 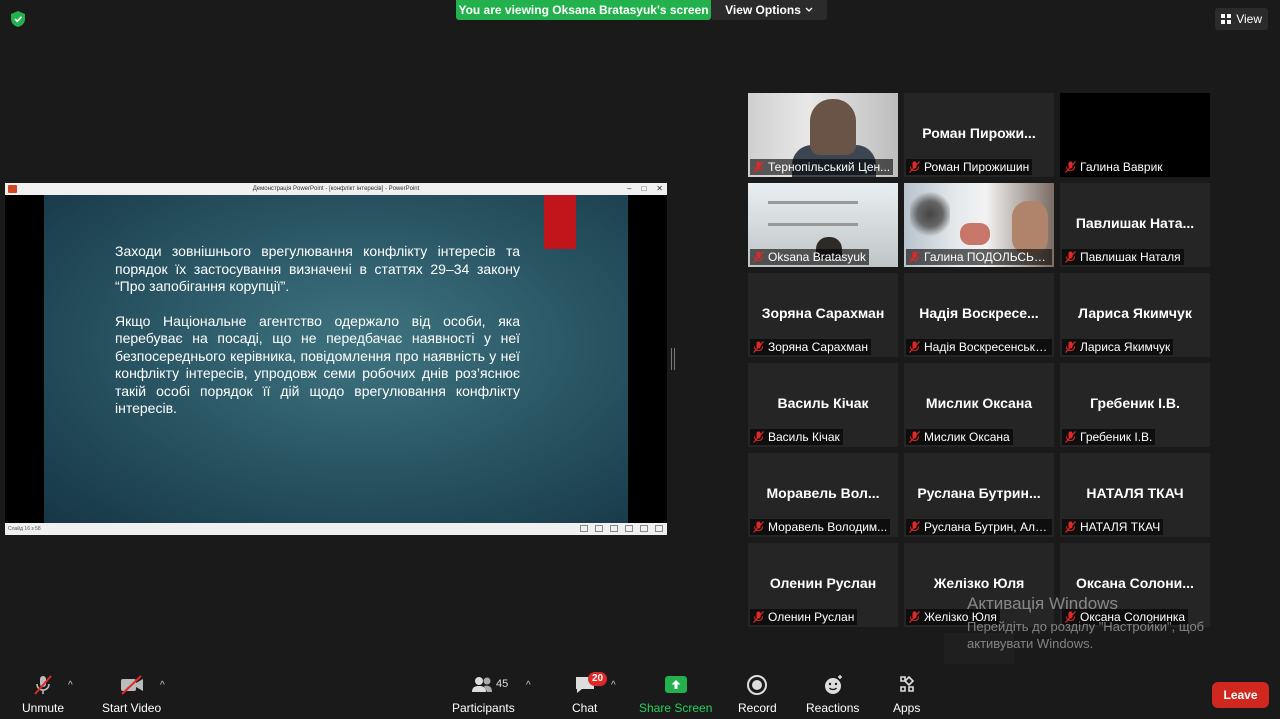 I want to click on participant-tile: Лариса Якимчук Лариса Якимчук, so click(x=1135, y=315).